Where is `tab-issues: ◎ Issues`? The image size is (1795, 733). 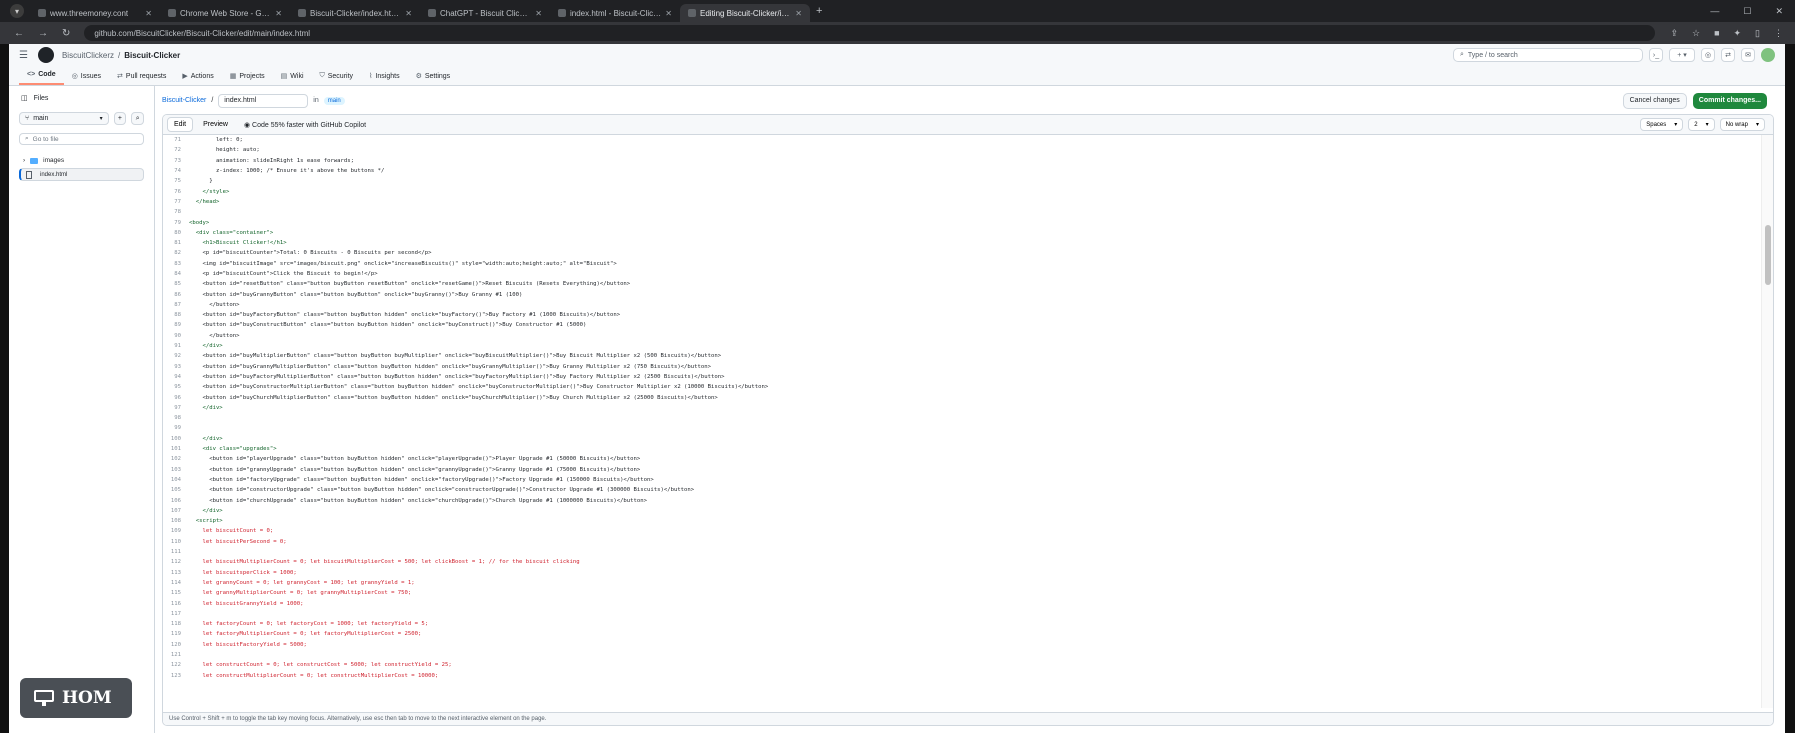
tab-issues: ◎ Issues is located at coordinates (86, 78).